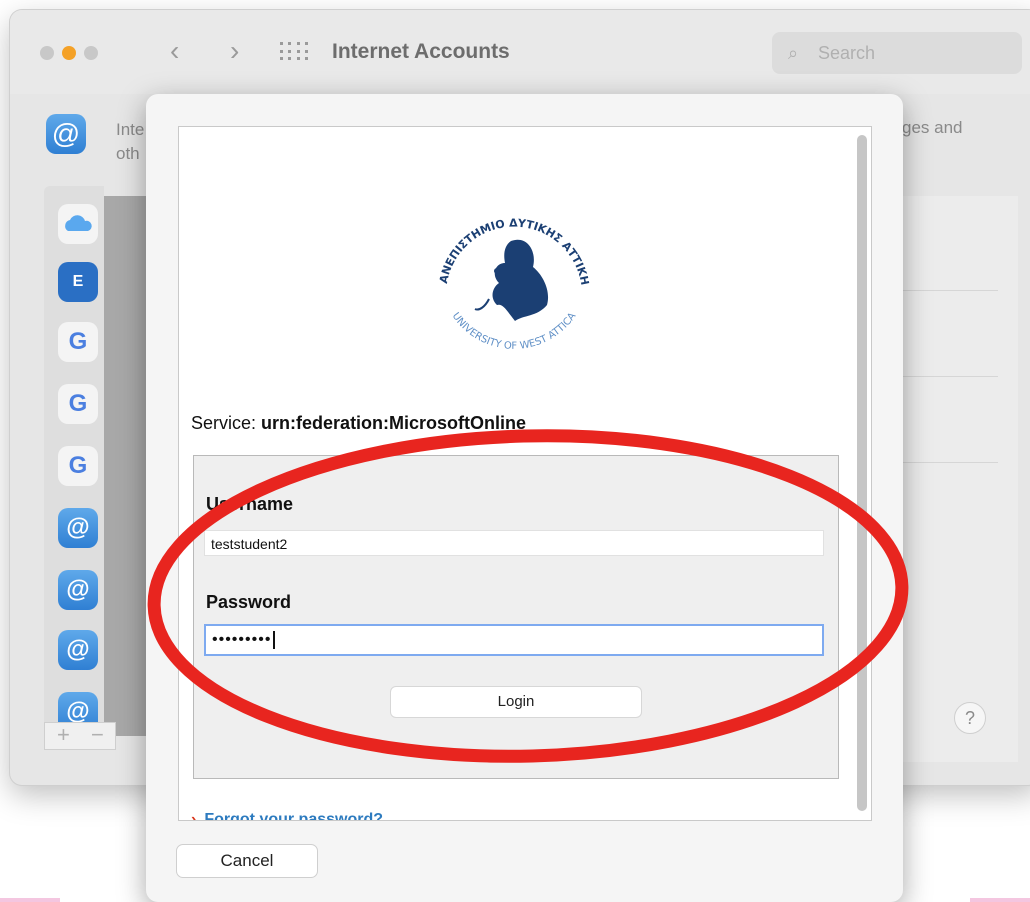  What do you see at coordinates (932, 127) in the screenshot?
I see `description-right: ges and` at bounding box center [932, 127].